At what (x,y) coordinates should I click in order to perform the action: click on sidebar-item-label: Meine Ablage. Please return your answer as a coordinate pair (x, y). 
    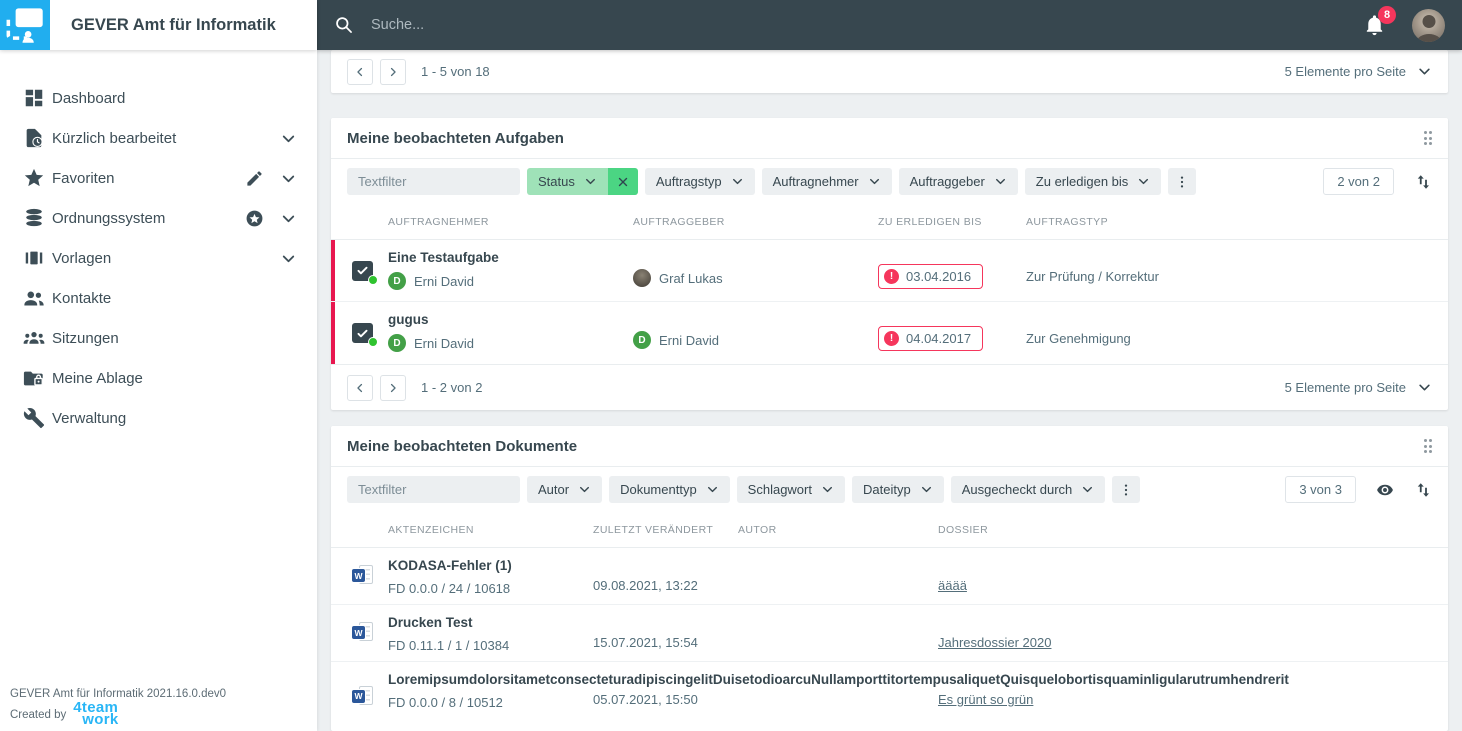
    Looking at the image, I should click on (97, 378).